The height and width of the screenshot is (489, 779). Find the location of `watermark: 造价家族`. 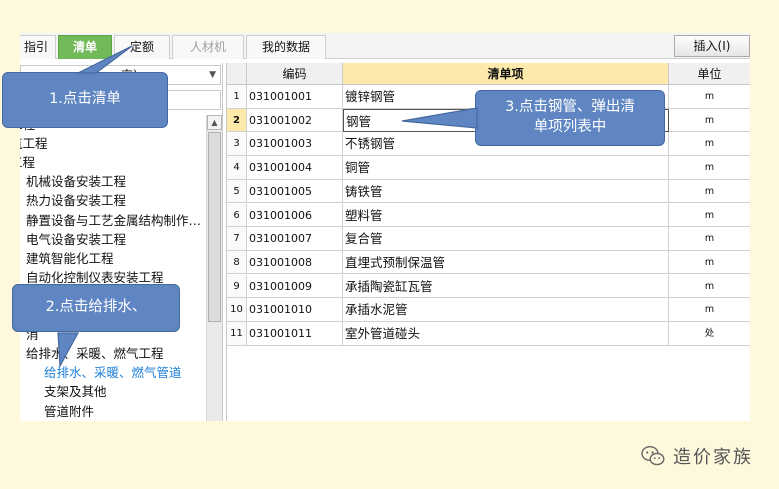

watermark: 造价家族 is located at coordinates (697, 456).